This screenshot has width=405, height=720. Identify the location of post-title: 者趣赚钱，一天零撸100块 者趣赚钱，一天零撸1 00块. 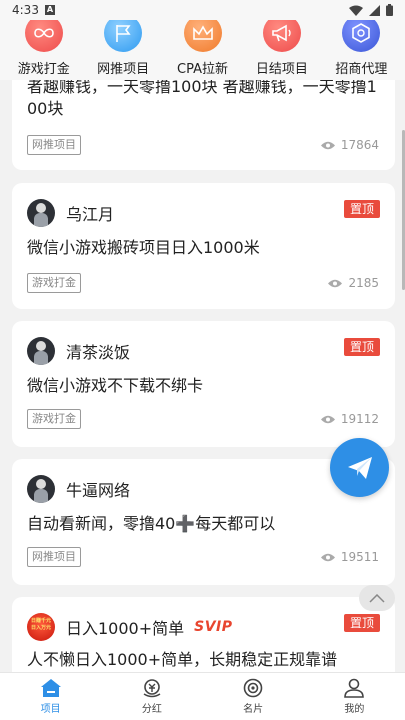
(207, 98).